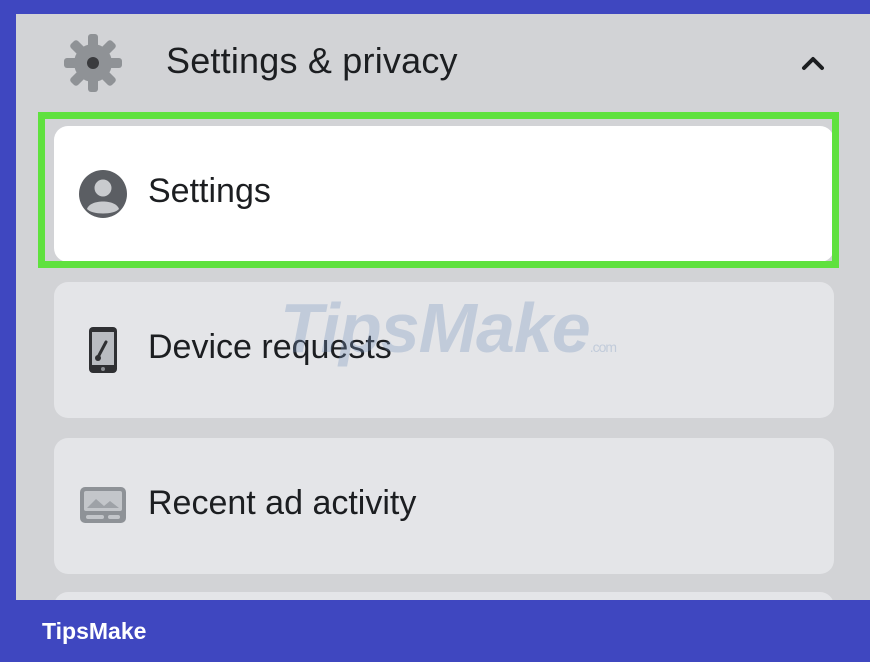 This screenshot has width=870, height=662. What do you see at coordinates (444, 596) in the screenshot?
I see `menu-item-partial` at bounding box center [444, 596].